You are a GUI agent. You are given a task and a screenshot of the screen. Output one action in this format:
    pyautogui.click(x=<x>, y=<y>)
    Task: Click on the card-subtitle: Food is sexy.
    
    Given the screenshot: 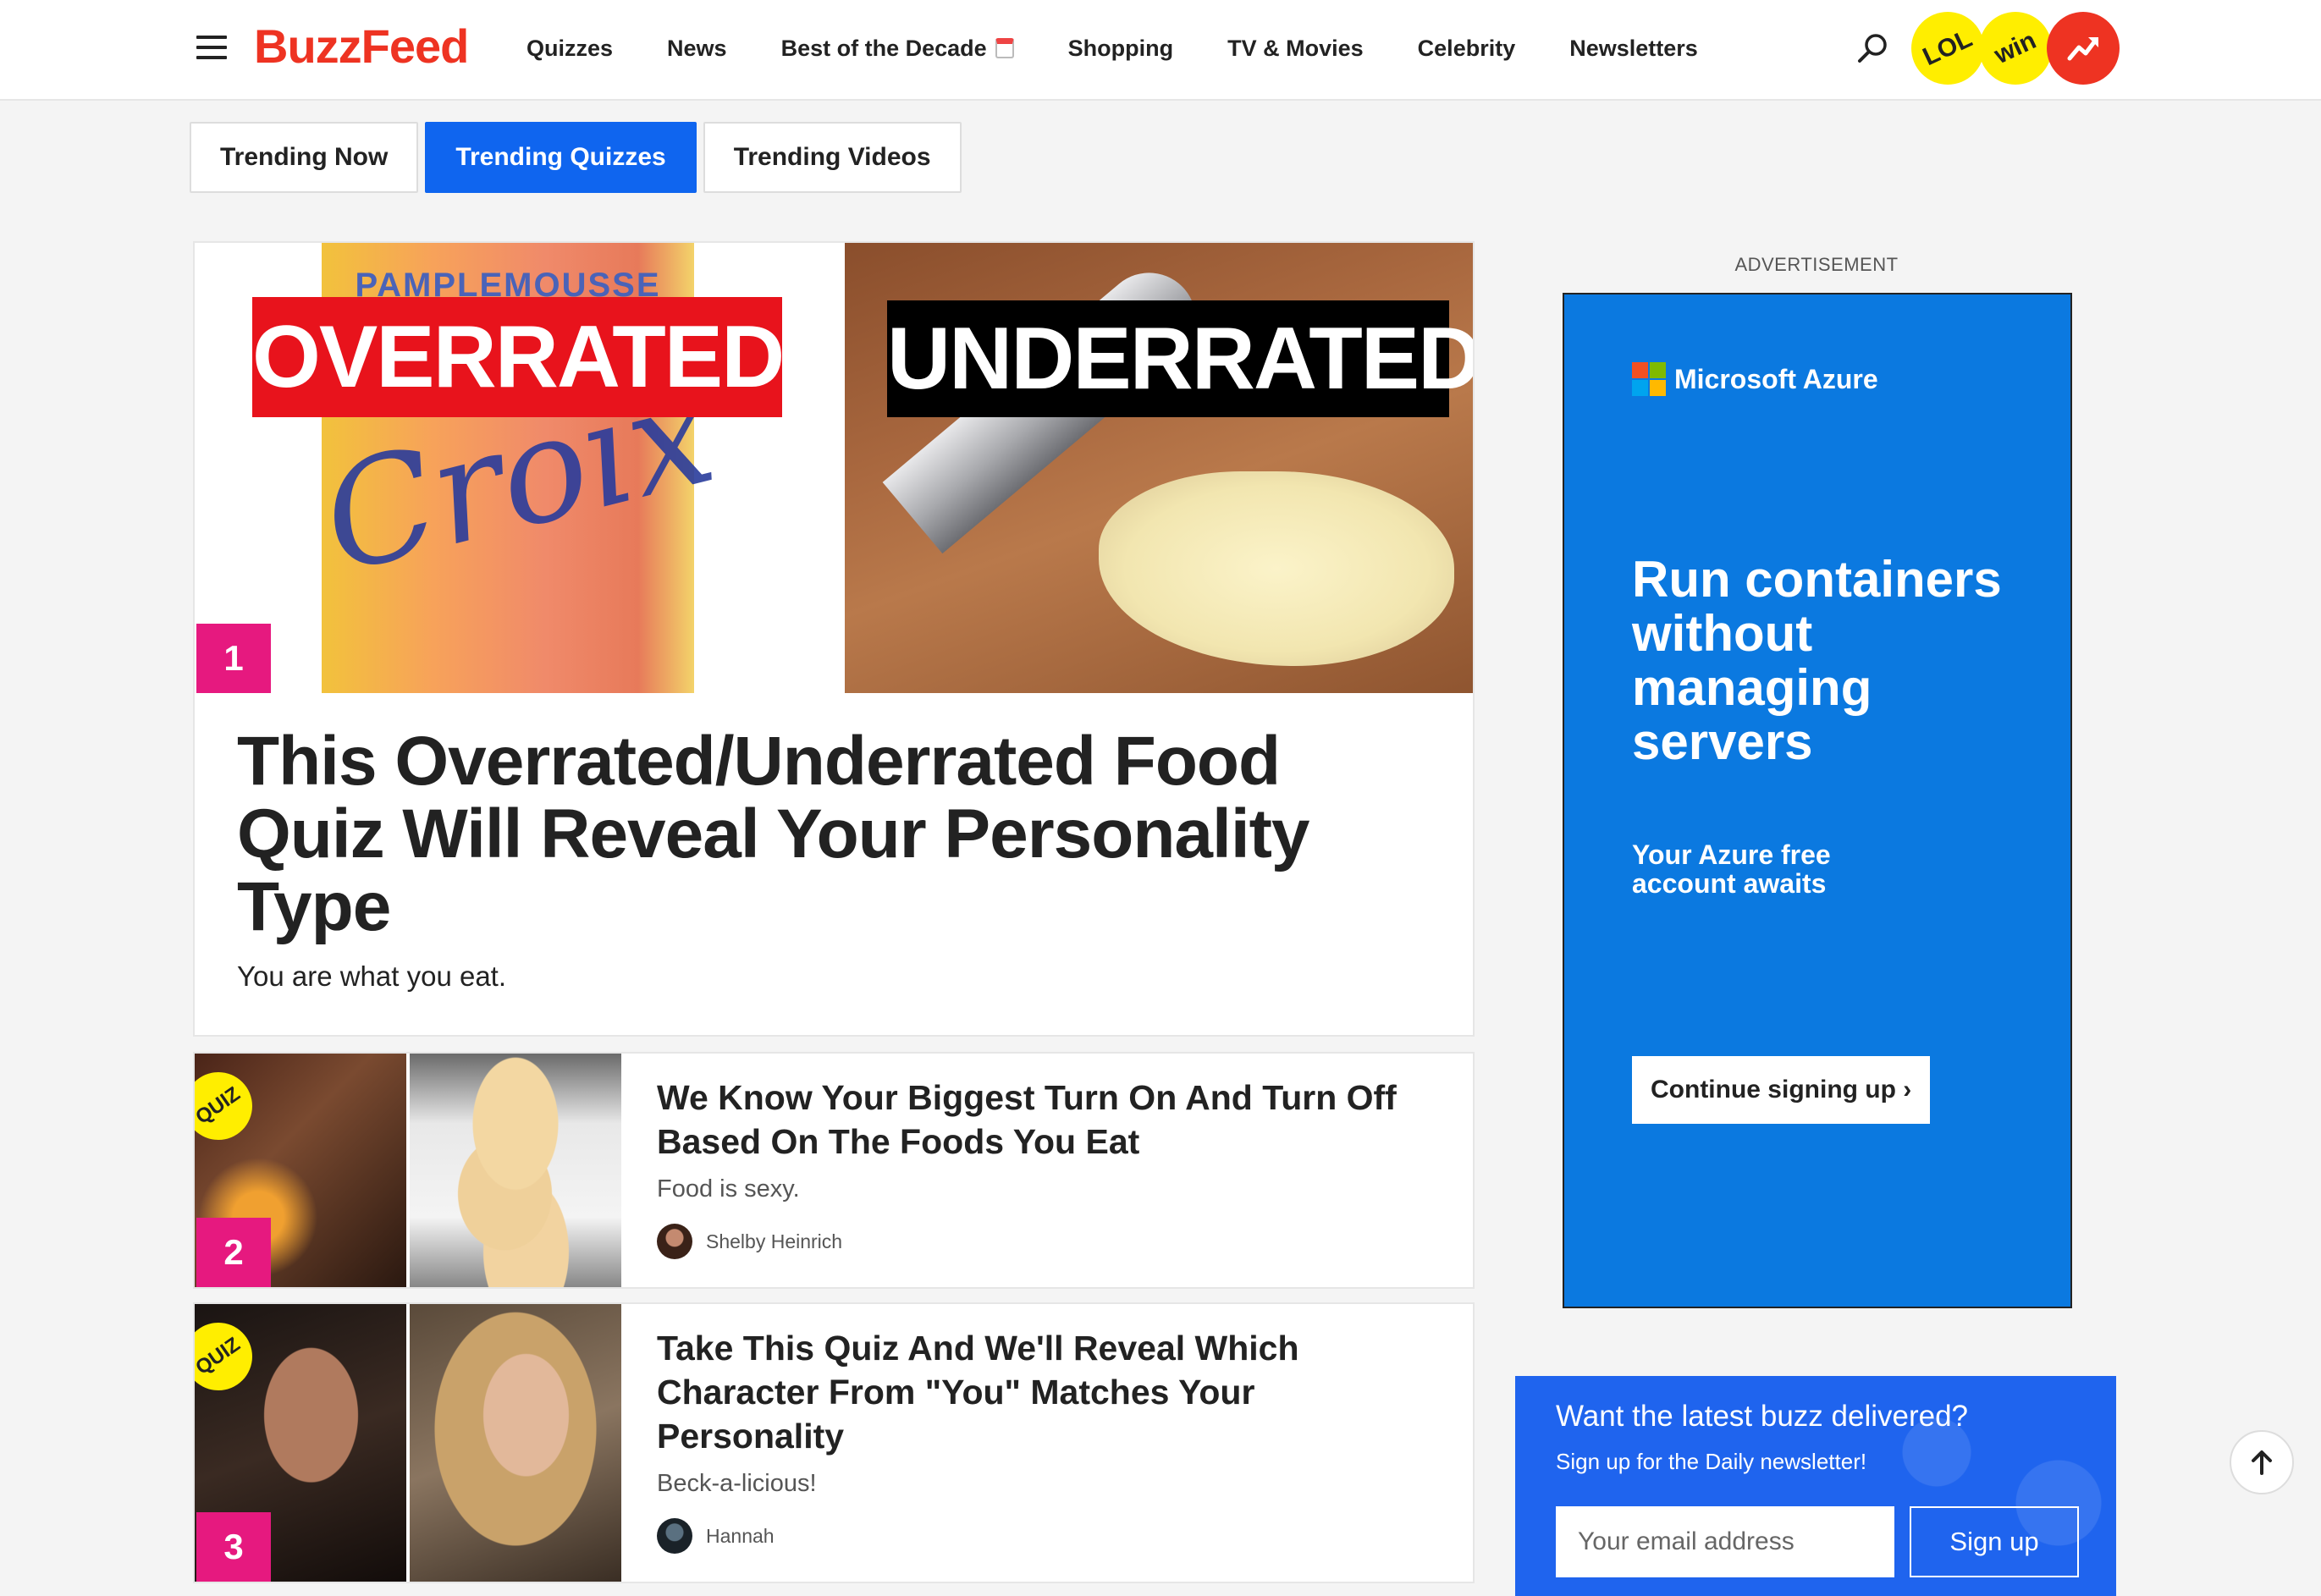 What is the action you would take?
    pyautogui.click(x=728, y=1189)
    